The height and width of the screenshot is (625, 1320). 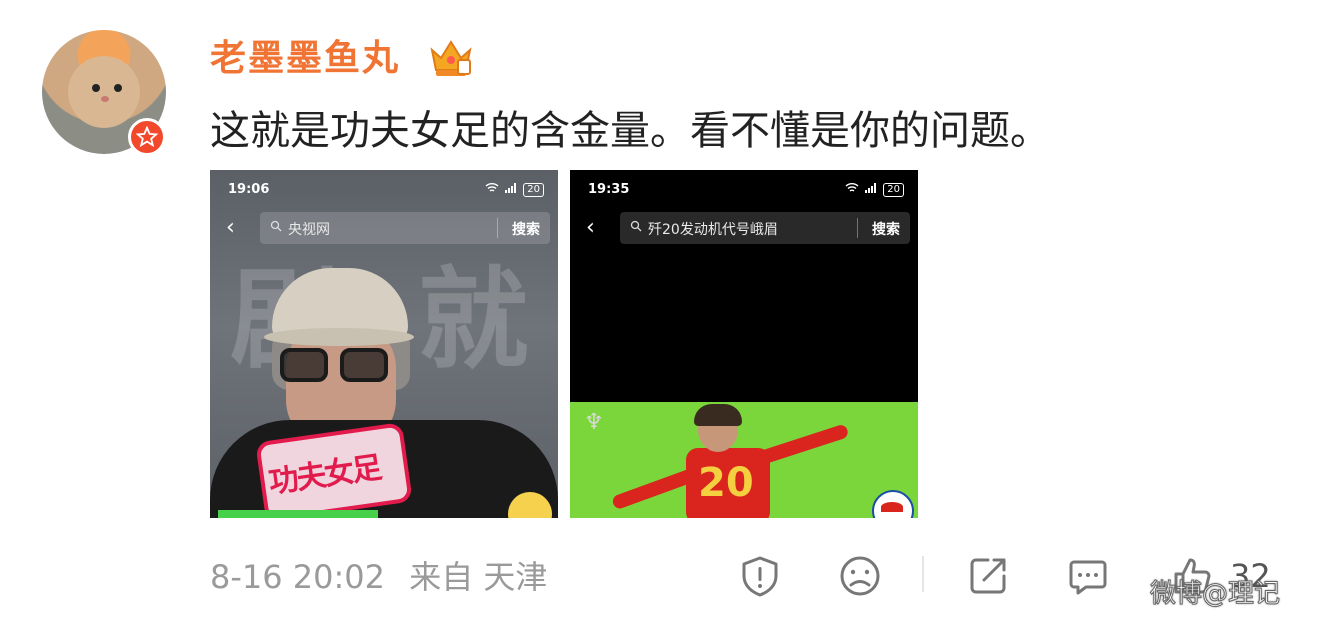 I want to click on status-bar: 19:06 20, so click(x=384, y=189).